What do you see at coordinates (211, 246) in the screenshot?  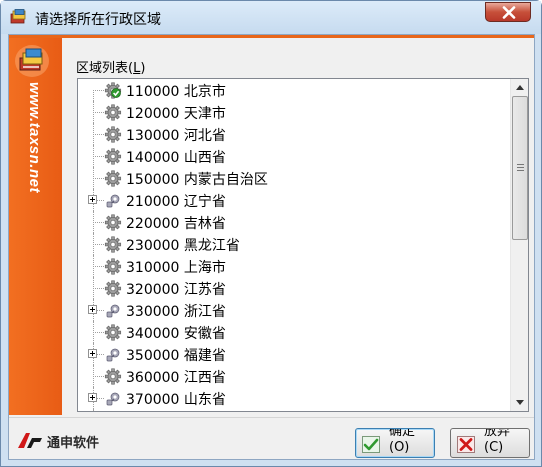 I see `region-name: 黑龙江省` at bounding box center [211, 246].